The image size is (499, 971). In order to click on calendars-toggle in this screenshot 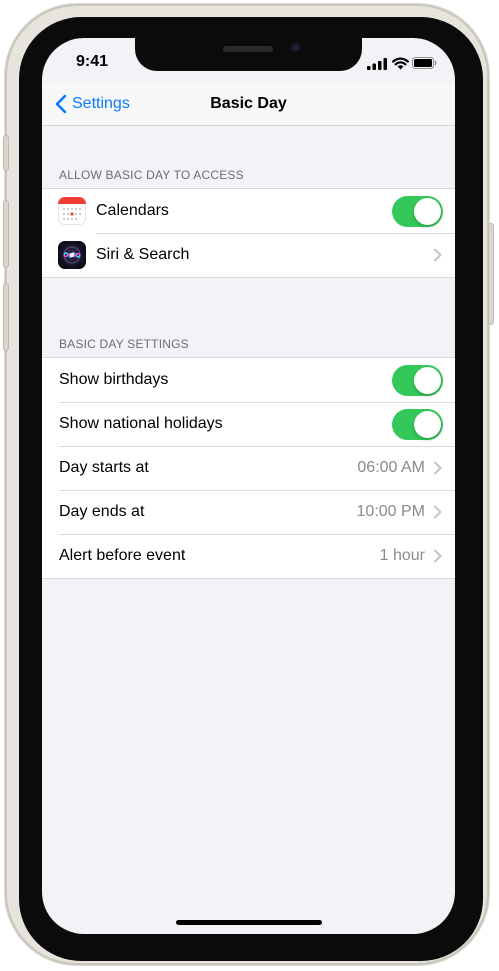, I will do `click(417, 211)`.